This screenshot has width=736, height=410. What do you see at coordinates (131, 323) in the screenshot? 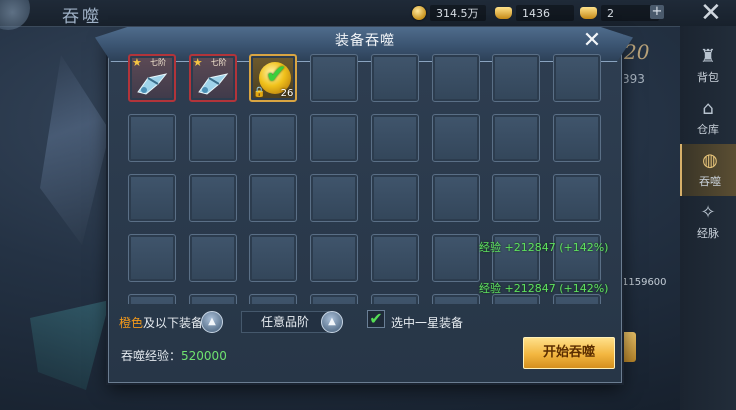
I see `quality-color-text: 橙色` at bounding box center [131, 323].